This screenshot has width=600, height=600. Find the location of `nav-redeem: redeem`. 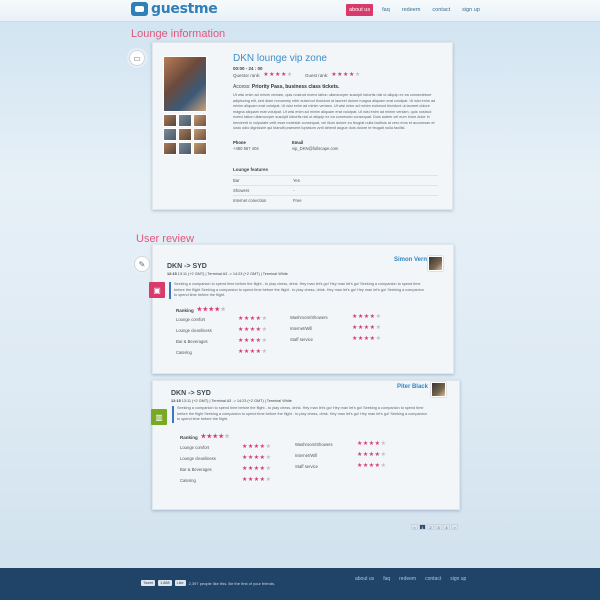

nav-redeem: redeem is located at coordinates (411, 10).